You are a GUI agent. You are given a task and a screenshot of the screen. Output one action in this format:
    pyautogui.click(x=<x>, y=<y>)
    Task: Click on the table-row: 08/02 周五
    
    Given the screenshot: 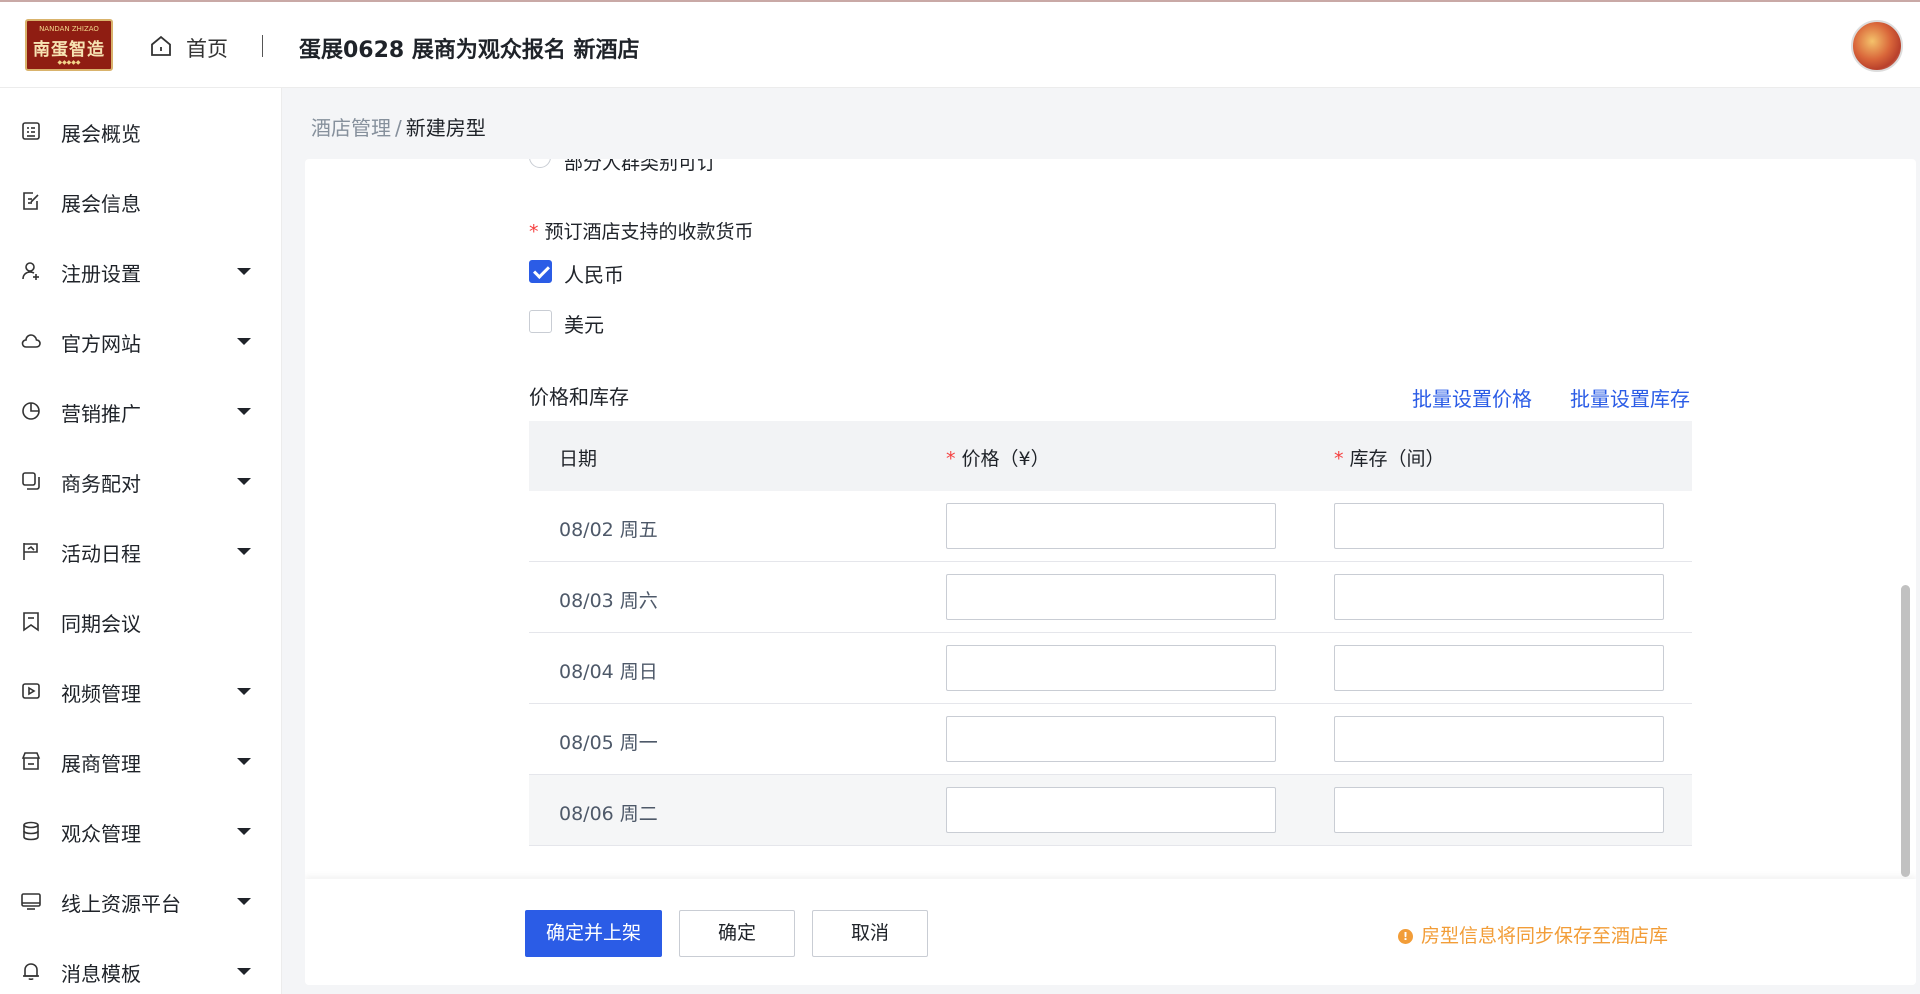 What is the action you would take?
    pyautogui.click(x=1110, y=526)
    